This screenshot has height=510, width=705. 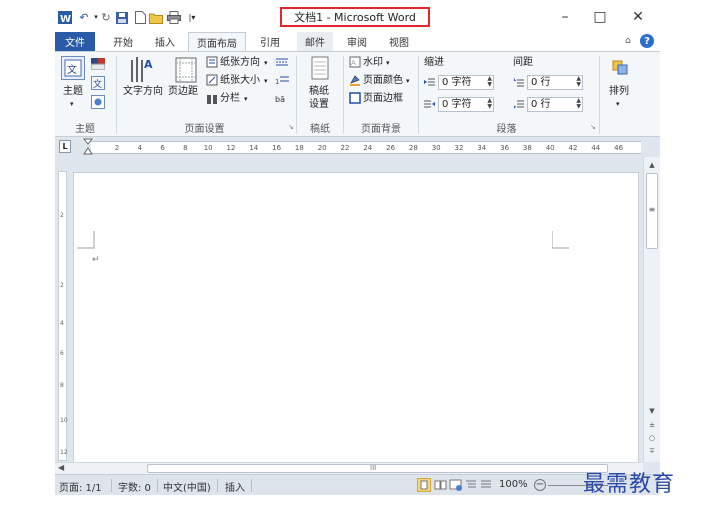 What do you see at coordinates (65, 17) in the screenshot?
I see `word-icon: W` at bounding box center [65, 17].